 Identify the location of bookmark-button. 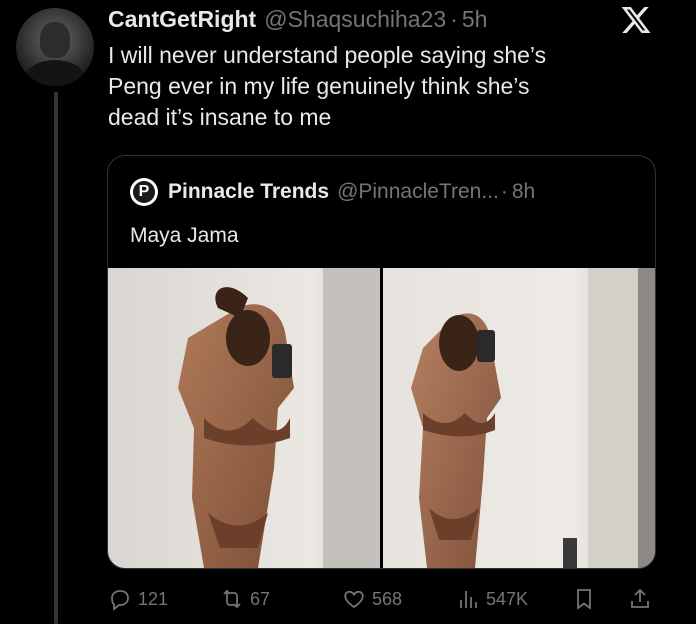
(584, 599).